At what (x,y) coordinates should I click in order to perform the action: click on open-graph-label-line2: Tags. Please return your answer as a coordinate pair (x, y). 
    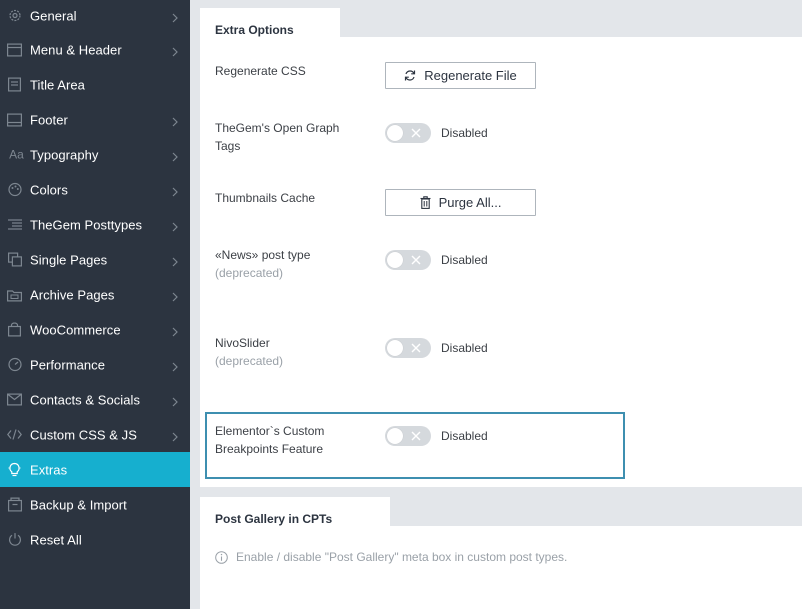
    Looking at the image, I should click on (228, 146).